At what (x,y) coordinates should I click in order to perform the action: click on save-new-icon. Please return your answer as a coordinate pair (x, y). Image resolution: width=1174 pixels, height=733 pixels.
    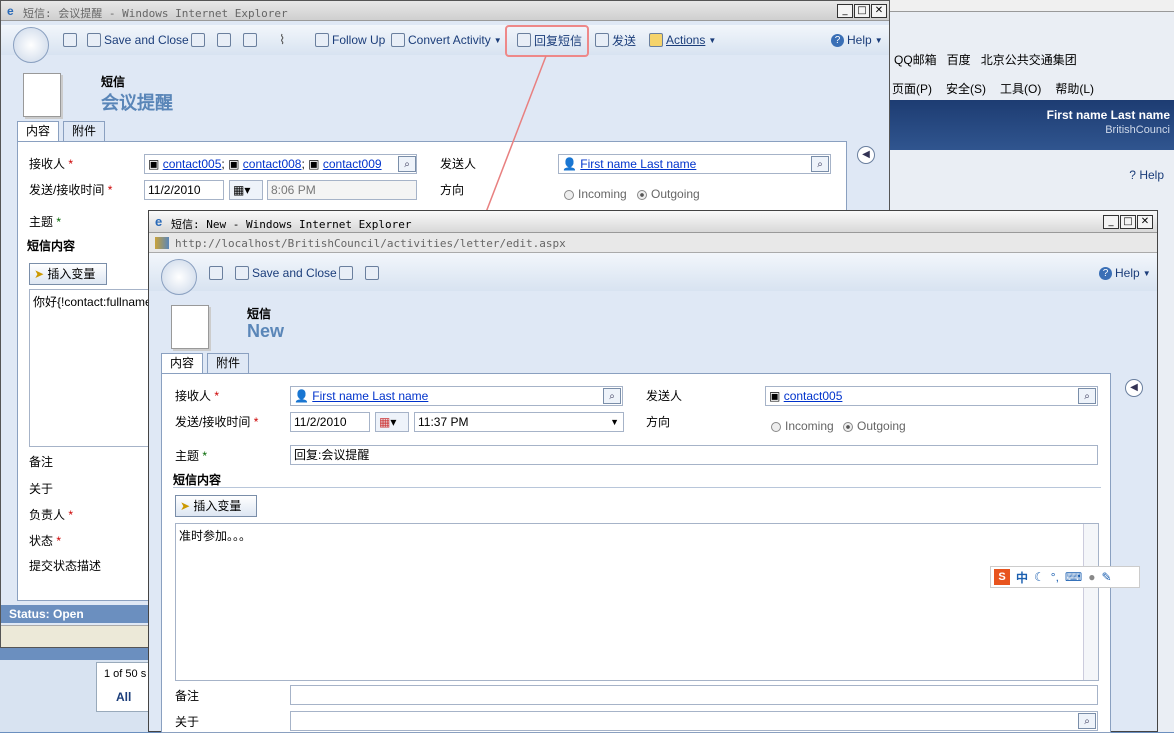
    Looking at the image, I should click on (346, 273).